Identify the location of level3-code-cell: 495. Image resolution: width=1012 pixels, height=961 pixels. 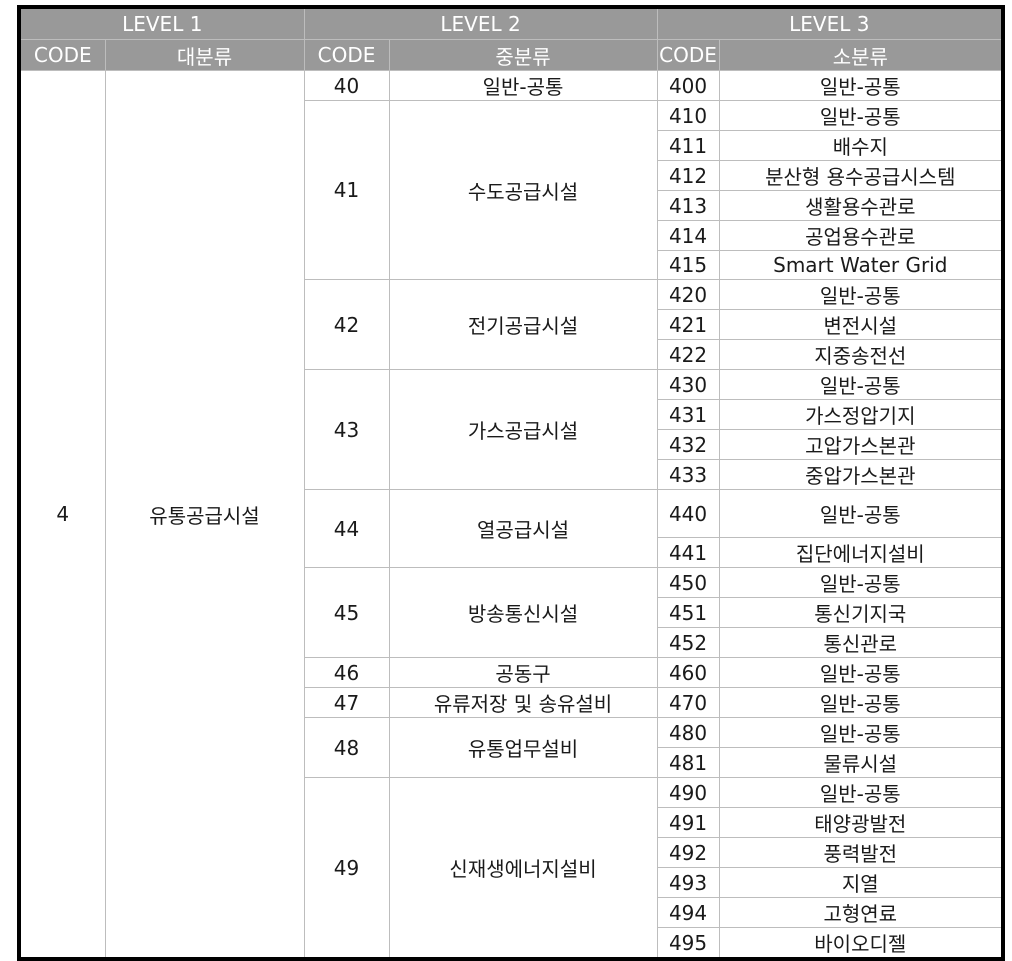
(688, 943).